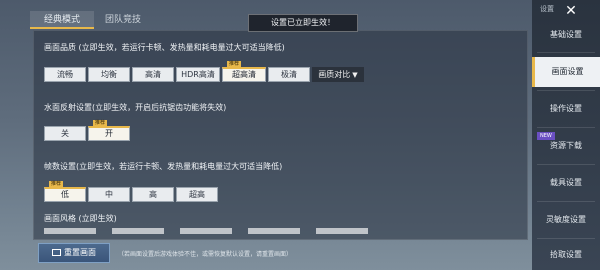 This screenshot has height=270, width=600. What do you see at coordinates (164, 47) in the screenshot?
I see `quality-section-label: 画面品质 (立即生效，若运行卡顿、发热量和耗电量过大可适当降低)` at bounding box center [164, 47].